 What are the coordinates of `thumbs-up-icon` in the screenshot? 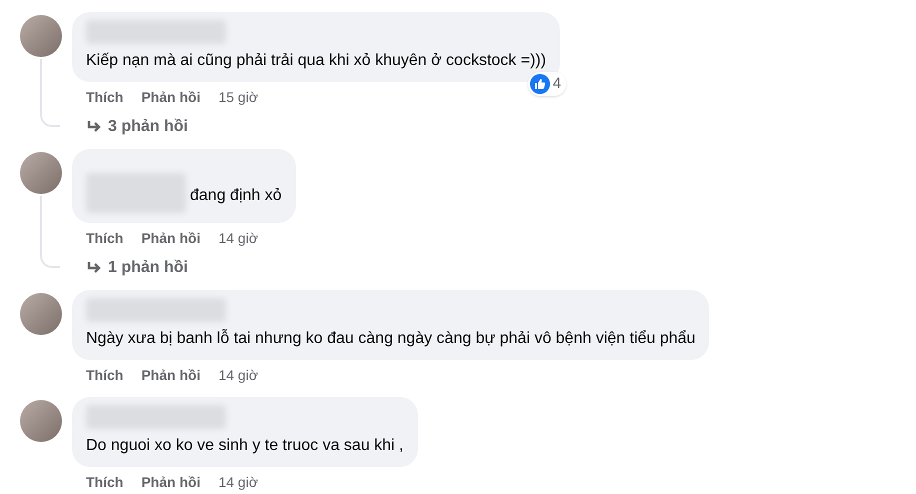 It's located at (540, 84).